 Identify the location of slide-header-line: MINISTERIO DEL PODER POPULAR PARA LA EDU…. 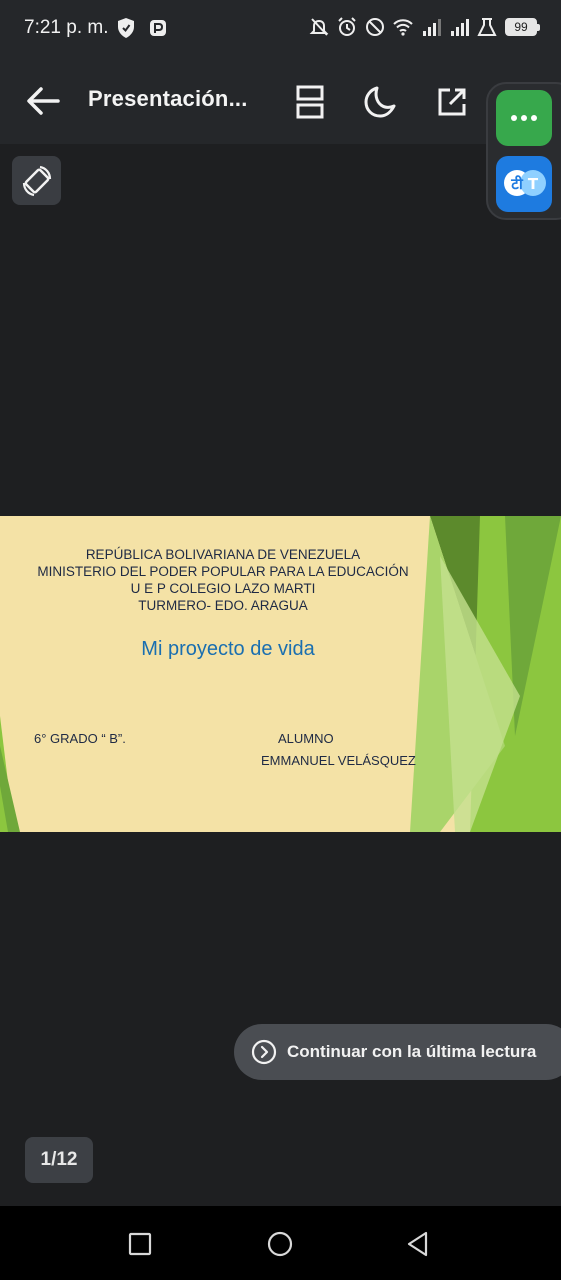
(223, 571).